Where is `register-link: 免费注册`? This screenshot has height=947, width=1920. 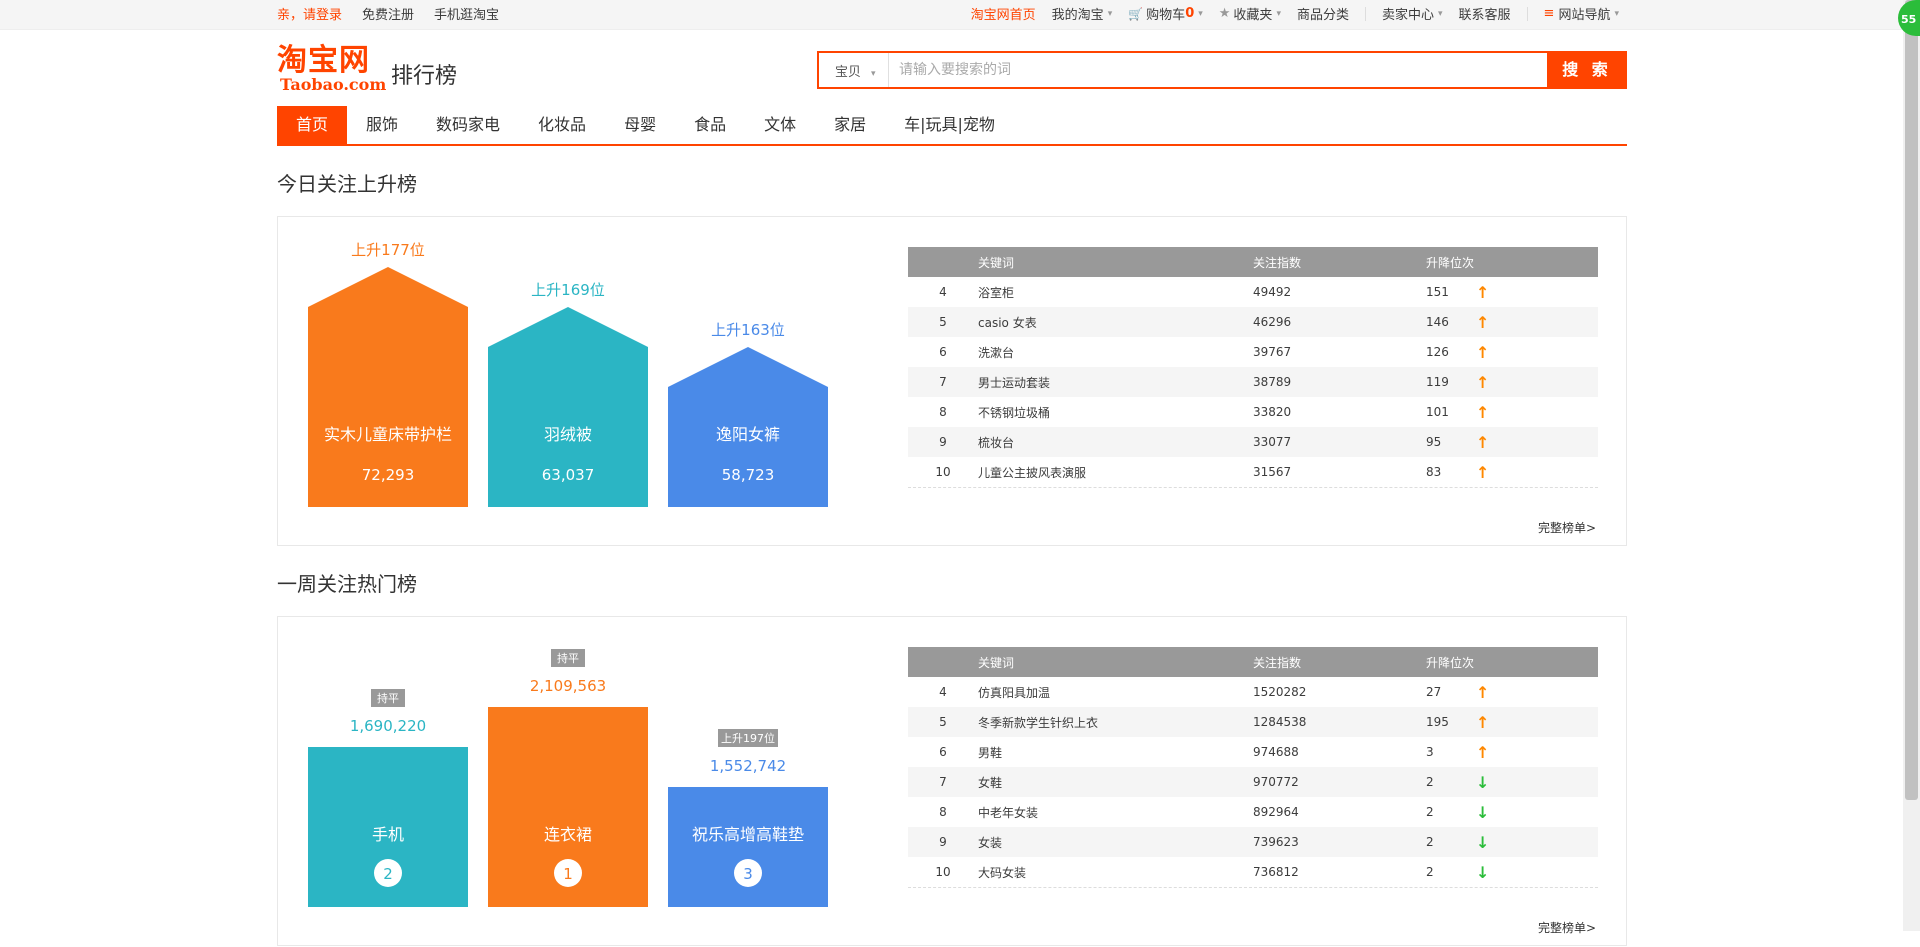
register-link: 免费注册 is located at coordinates (388, 13).